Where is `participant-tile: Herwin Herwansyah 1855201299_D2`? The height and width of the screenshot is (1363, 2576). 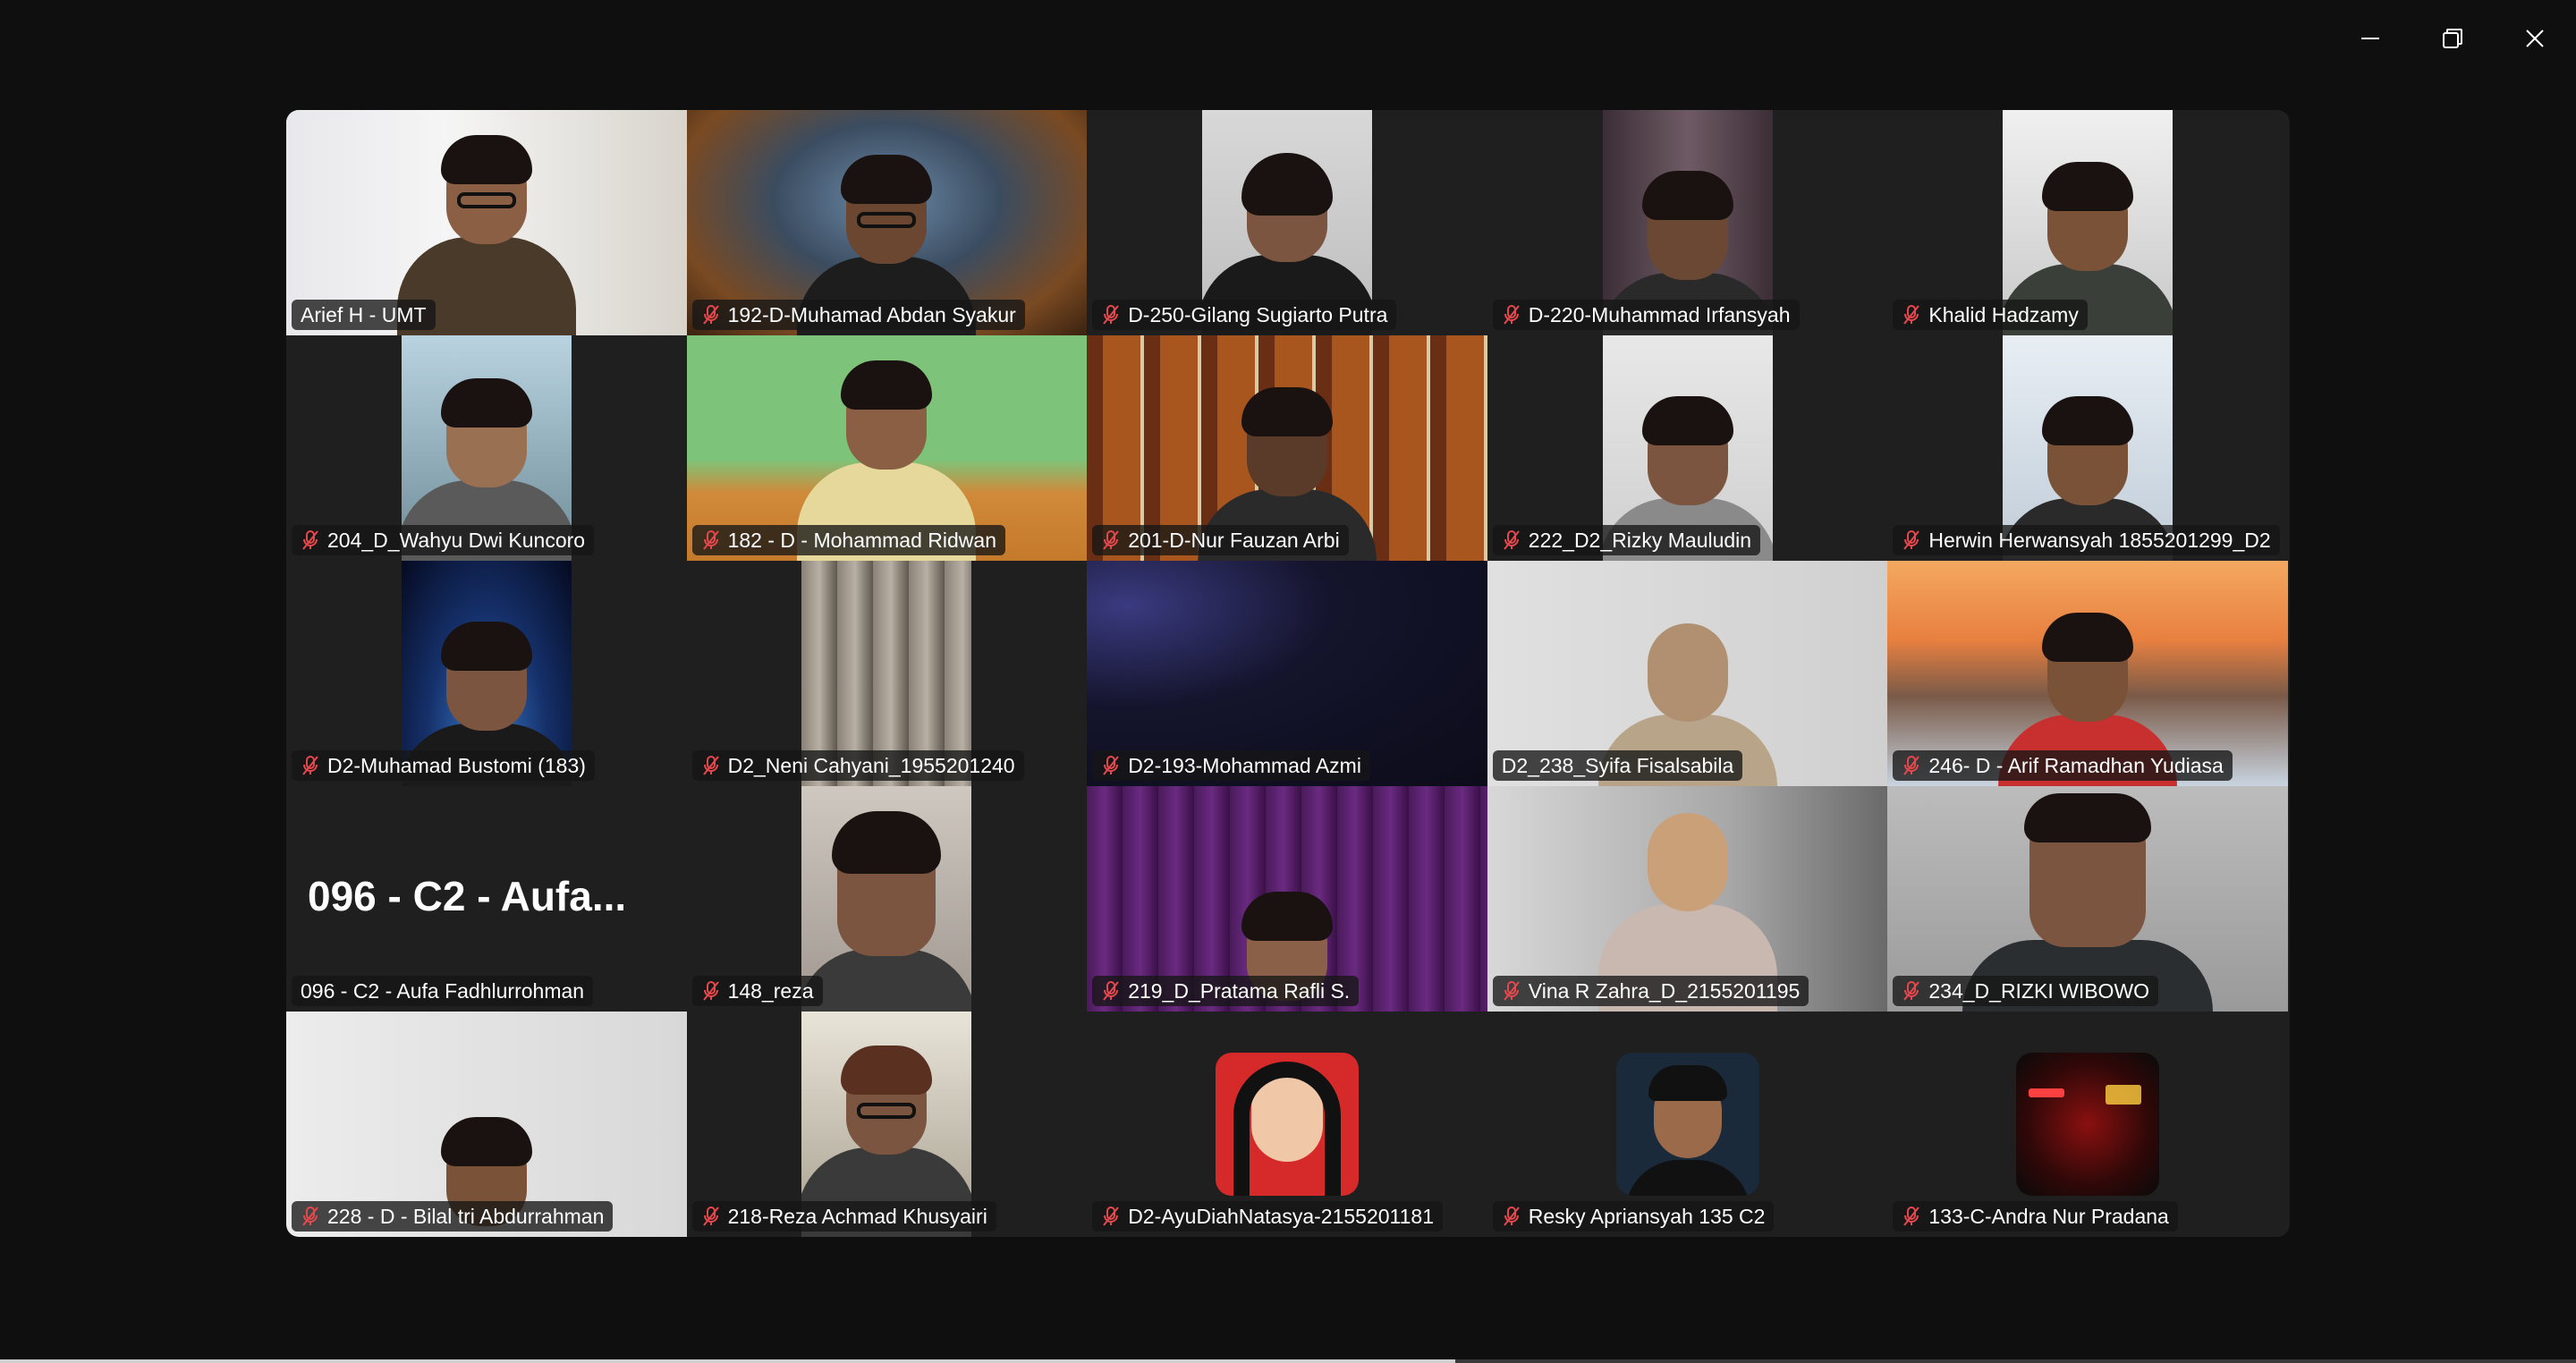
participant-tile: Herwin Herwansyah 1855201299_D2 is located at coordinates (2087, 448).